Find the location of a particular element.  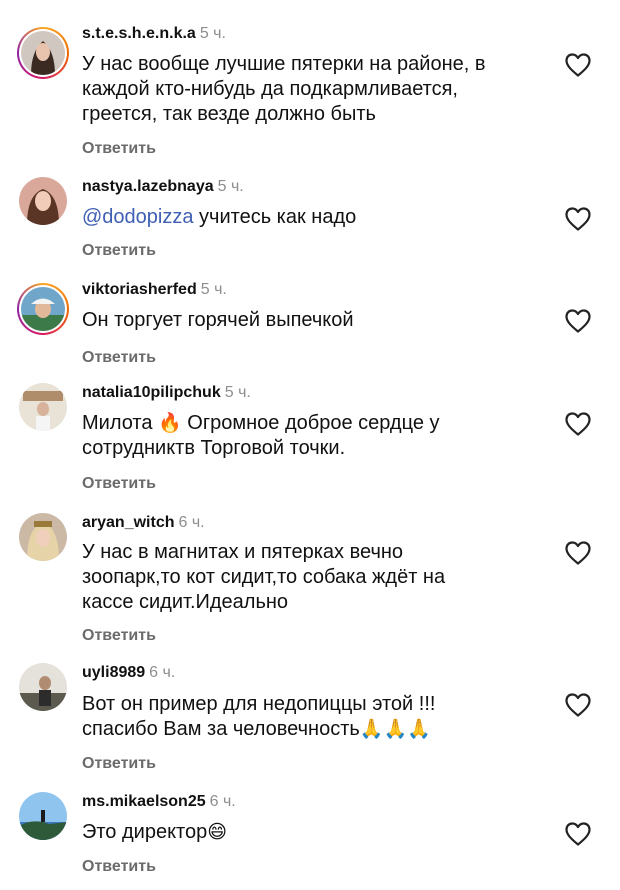

comment-text-body: учитесь как надо is located at coordinates (275, 217).